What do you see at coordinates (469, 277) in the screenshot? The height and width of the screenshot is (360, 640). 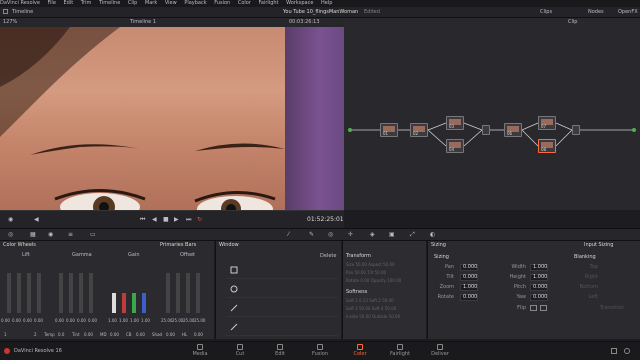 I see `sizing-tilt-field: 0.000` at bounding box center [469, 277].